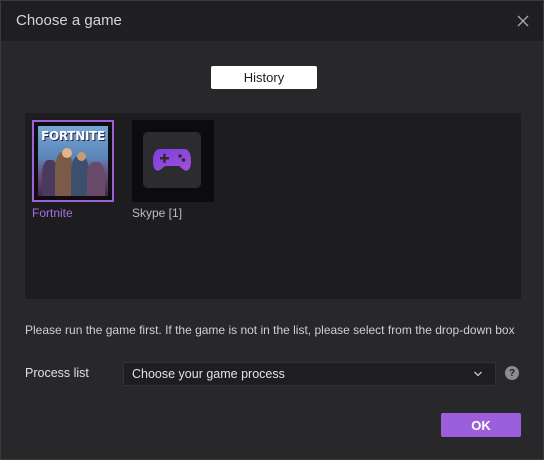 Image resolution: width=544 pixels, height=460 pixels. I want to click on game-tile-fortnite: FORTNITE Fortnite, so click(73, 170).